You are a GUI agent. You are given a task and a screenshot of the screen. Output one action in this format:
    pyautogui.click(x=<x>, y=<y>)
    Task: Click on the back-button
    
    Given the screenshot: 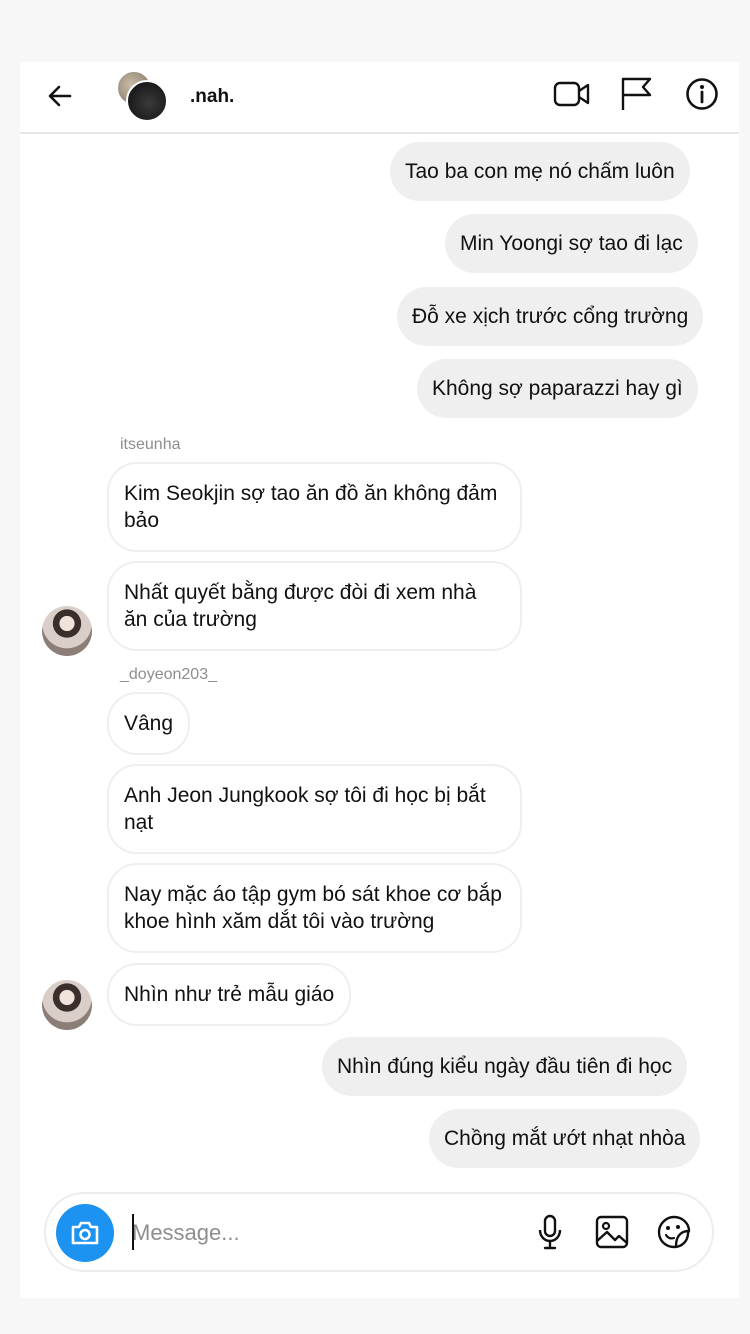 What is the action you would take?
    pyautogui.click(x=60, y=96)
    